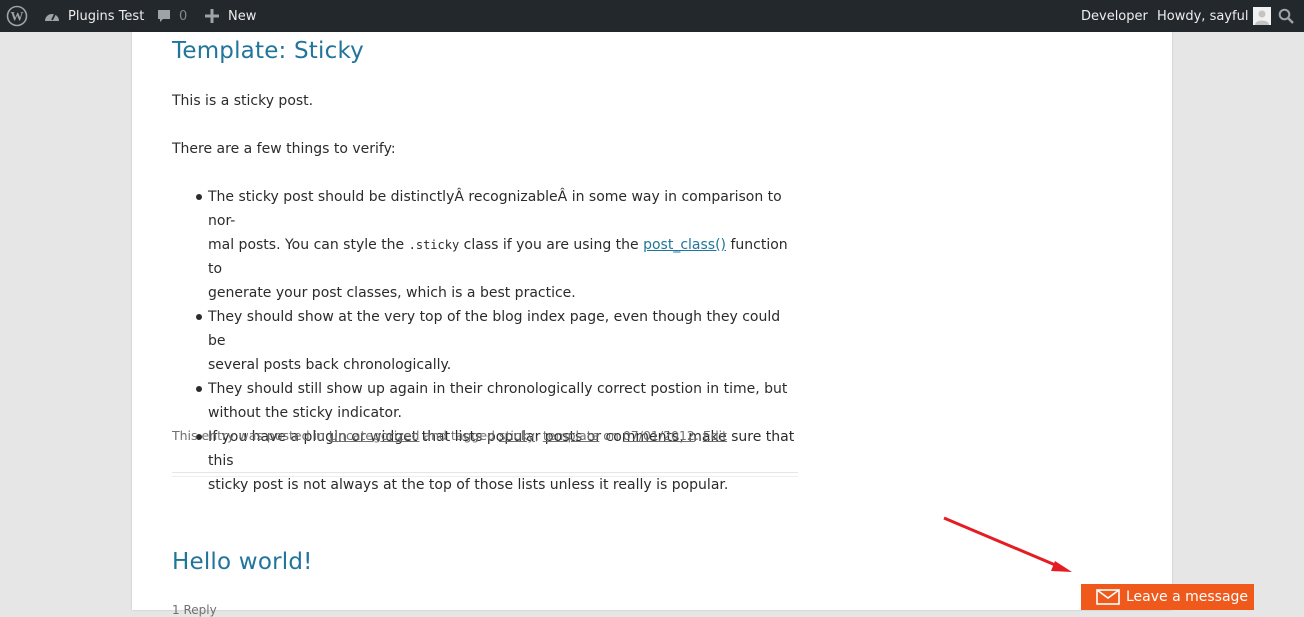 Image resolution: width=1304 pixels, height=617 pixels. What do you see at coordinates (571, 435) in the screenshot?
I see `tag-link-template: template` at bounding box center [571, 435].